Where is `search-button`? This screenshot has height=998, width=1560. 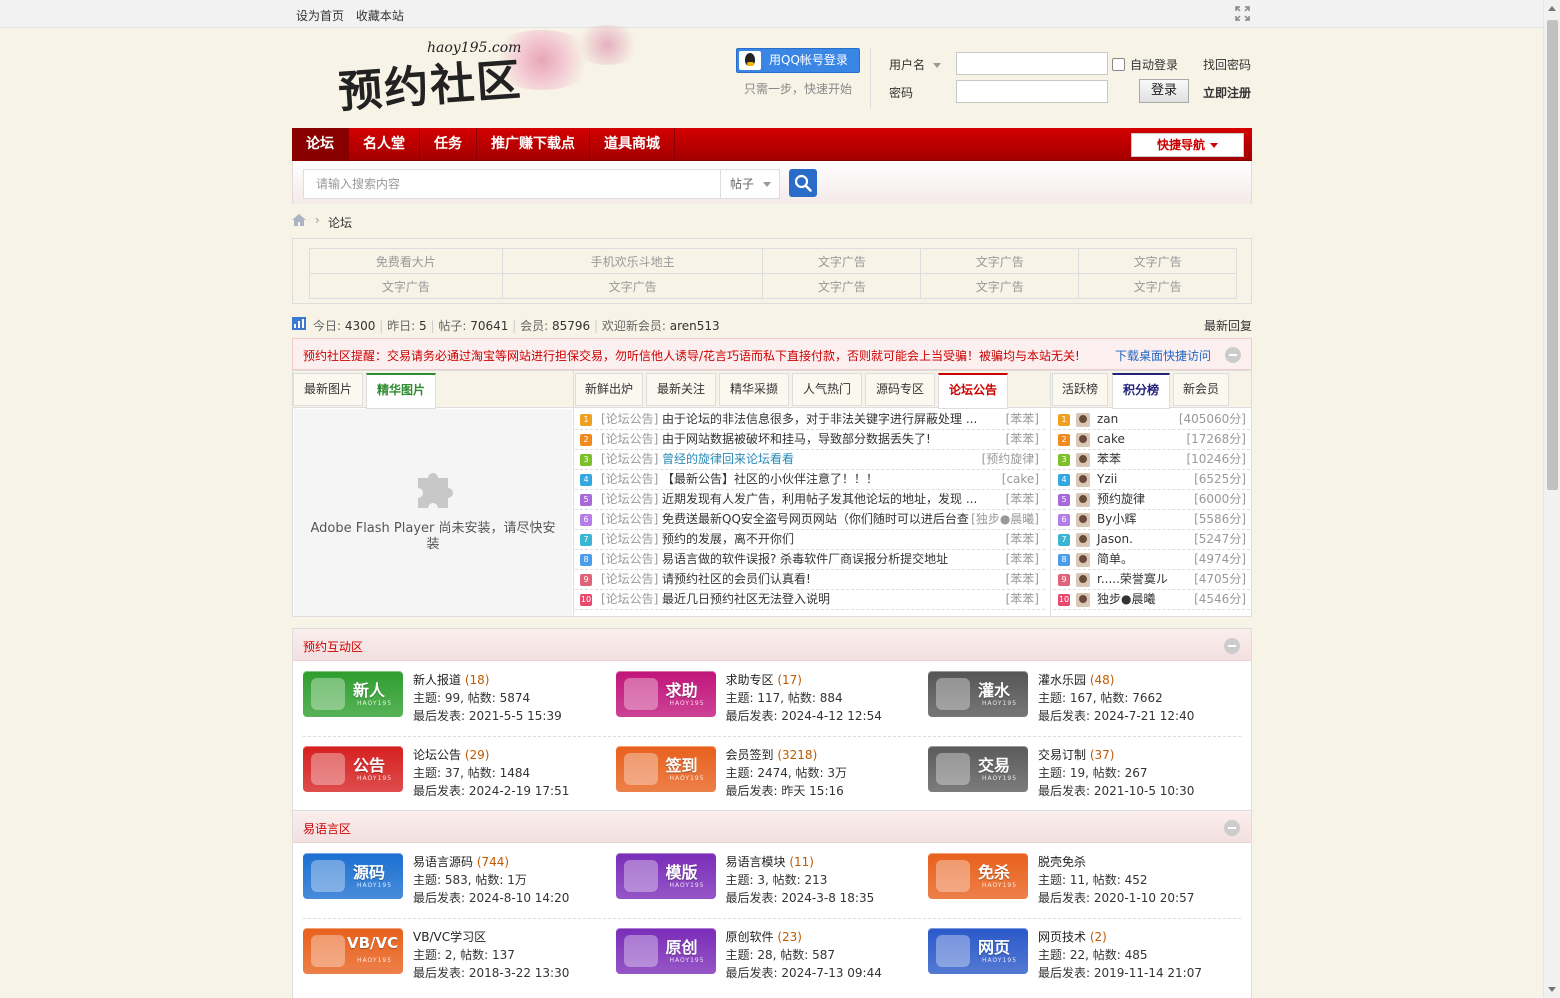 search-button is located at coordinates (803, 183).